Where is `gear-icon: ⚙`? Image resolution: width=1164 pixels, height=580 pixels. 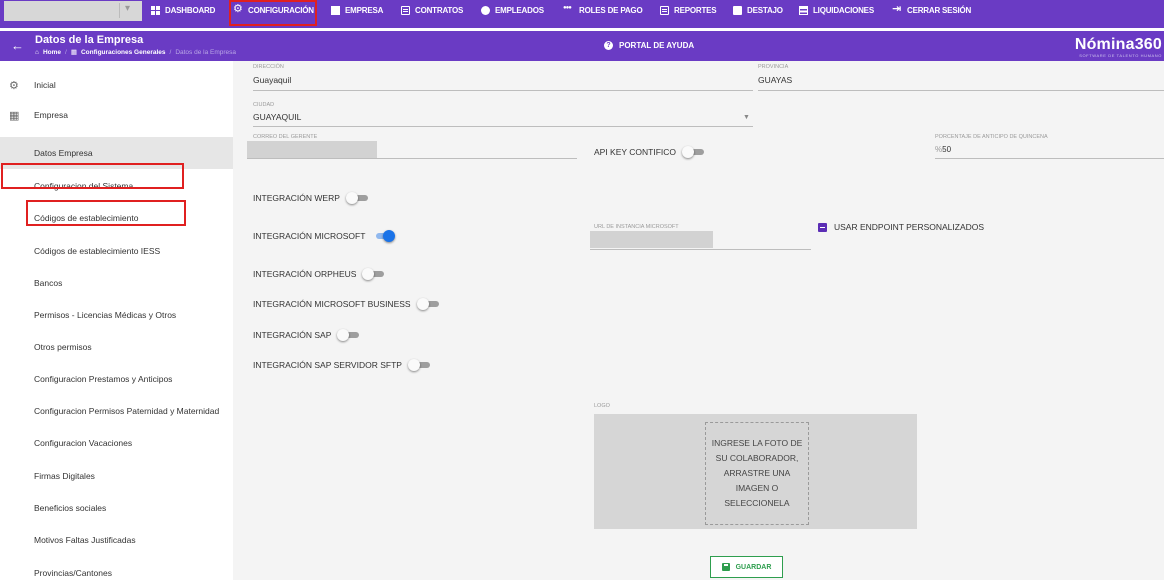 gear-icon: ⚙ is located at coordinates (14, 85).